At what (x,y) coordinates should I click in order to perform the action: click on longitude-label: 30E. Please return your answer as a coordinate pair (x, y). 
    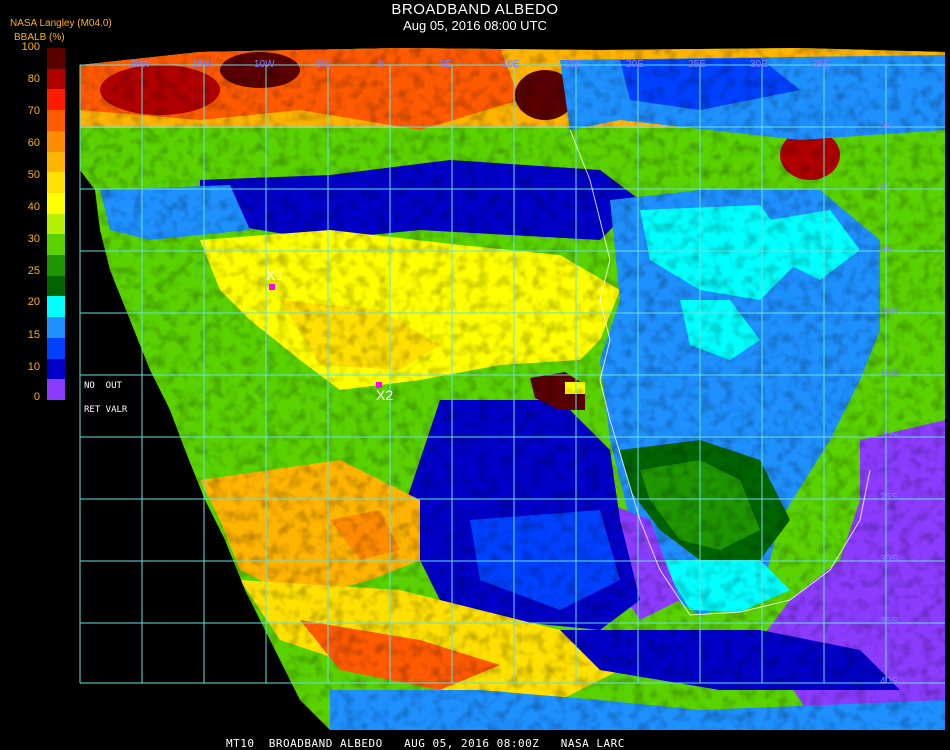
    Looking at the image, I should click on (759, 64).